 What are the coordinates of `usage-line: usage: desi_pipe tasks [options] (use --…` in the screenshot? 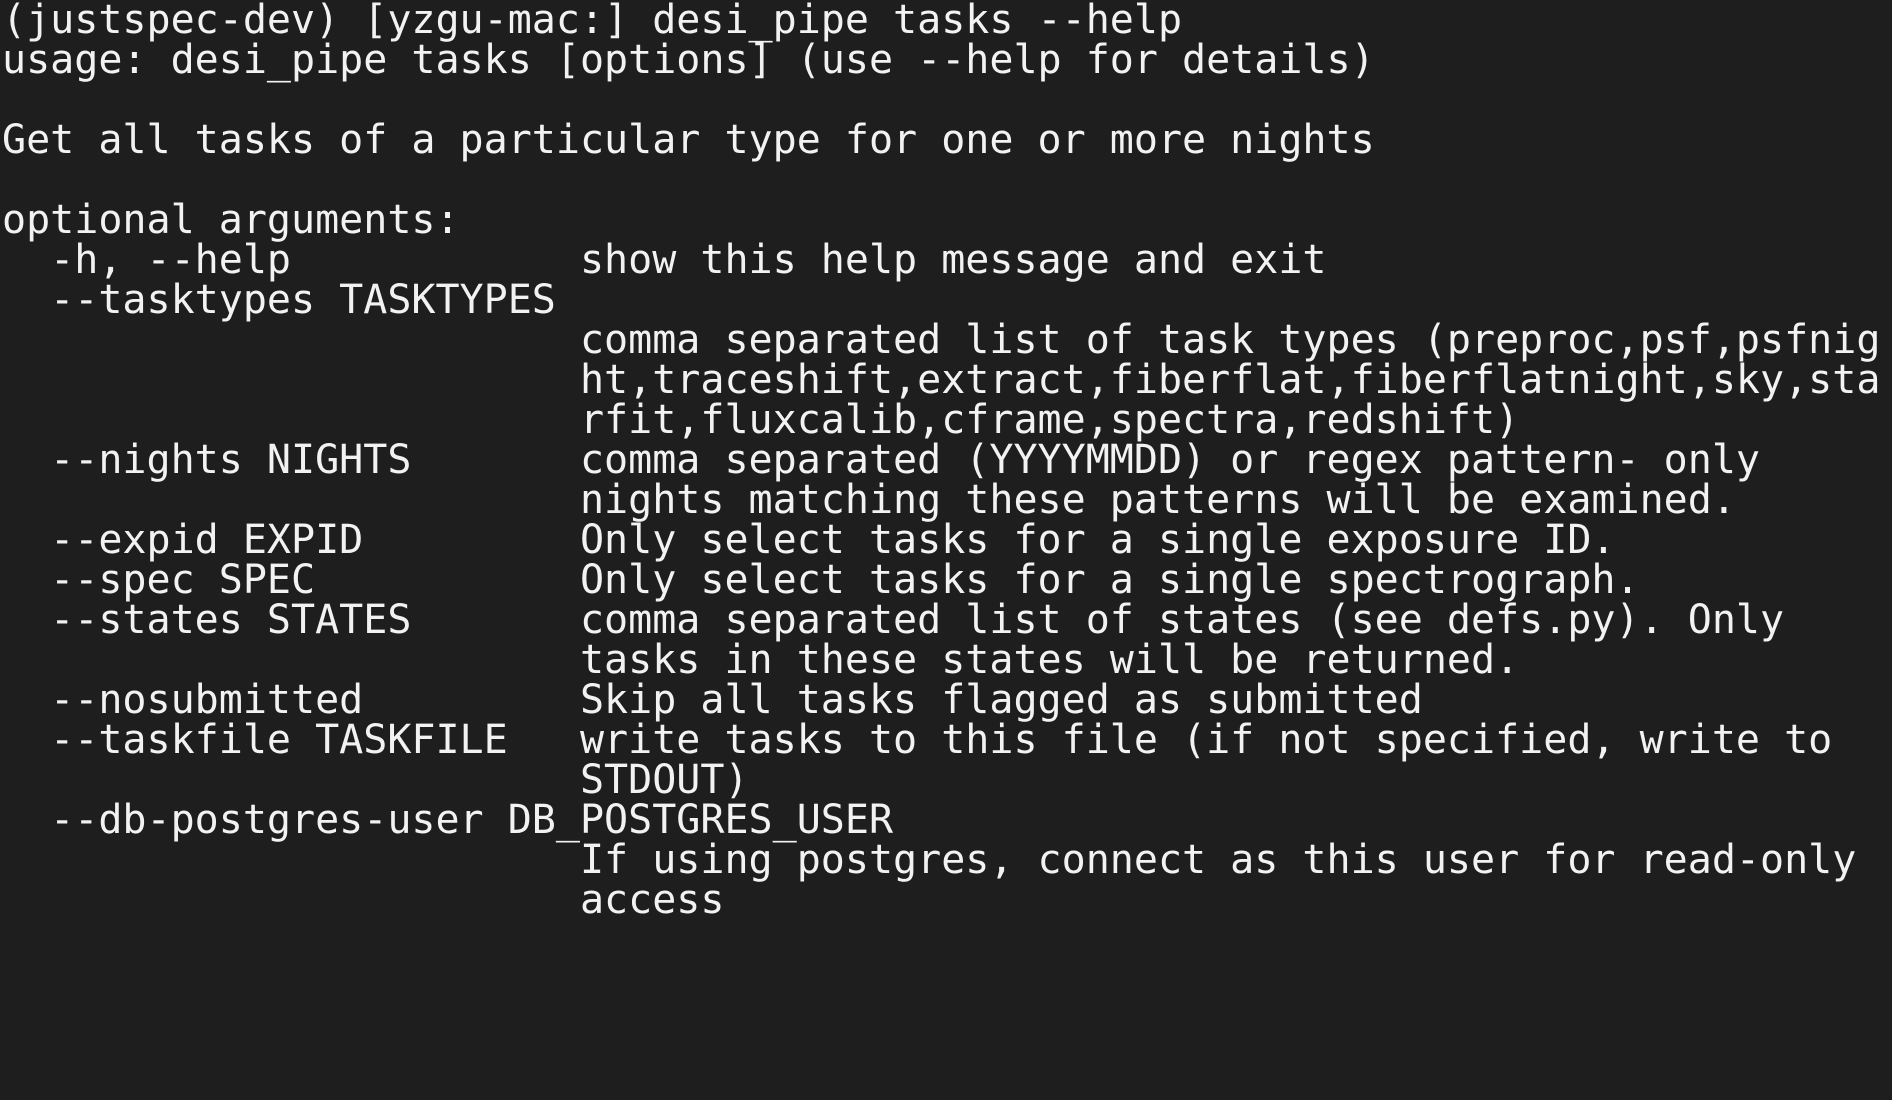 It's located at (688, 60).